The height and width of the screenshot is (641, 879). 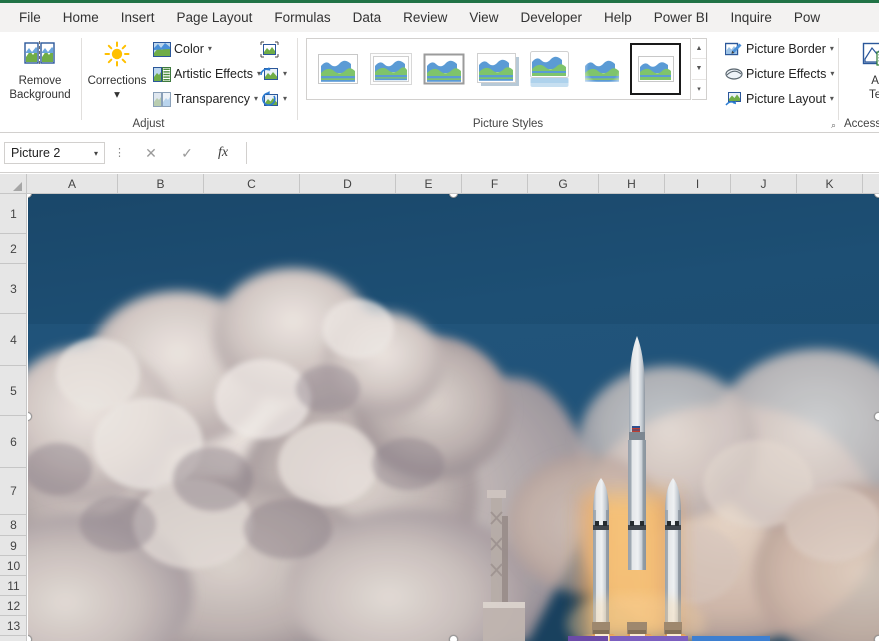 I want to click on row-header-2: 2, so click(x=13, y=249).